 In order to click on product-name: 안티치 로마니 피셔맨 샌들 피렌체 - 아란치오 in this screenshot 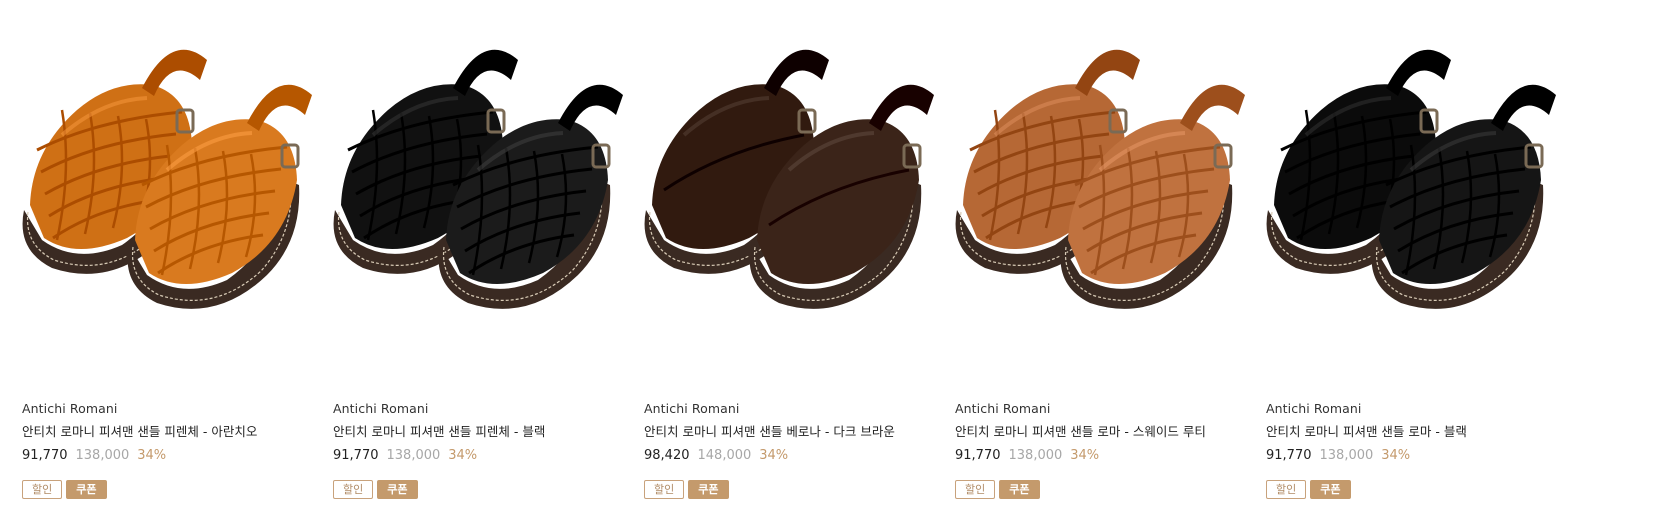, I will do `click(170, 432)`.